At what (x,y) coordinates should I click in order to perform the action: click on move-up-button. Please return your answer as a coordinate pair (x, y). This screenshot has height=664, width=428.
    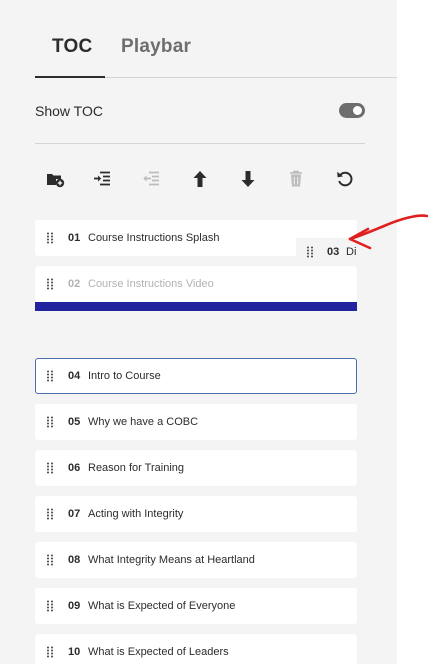
    Looking at the image, I should click on (200, 179).